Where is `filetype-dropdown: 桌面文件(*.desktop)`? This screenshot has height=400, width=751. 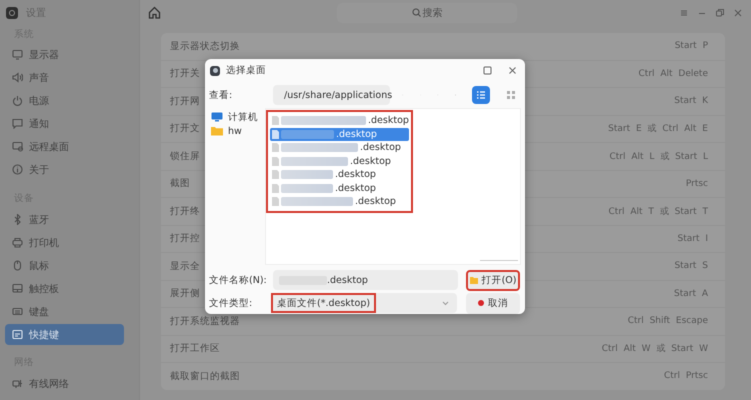
filetype-dropdown: 桌面文件(*.desktop) is located at coordinates (364, 303).